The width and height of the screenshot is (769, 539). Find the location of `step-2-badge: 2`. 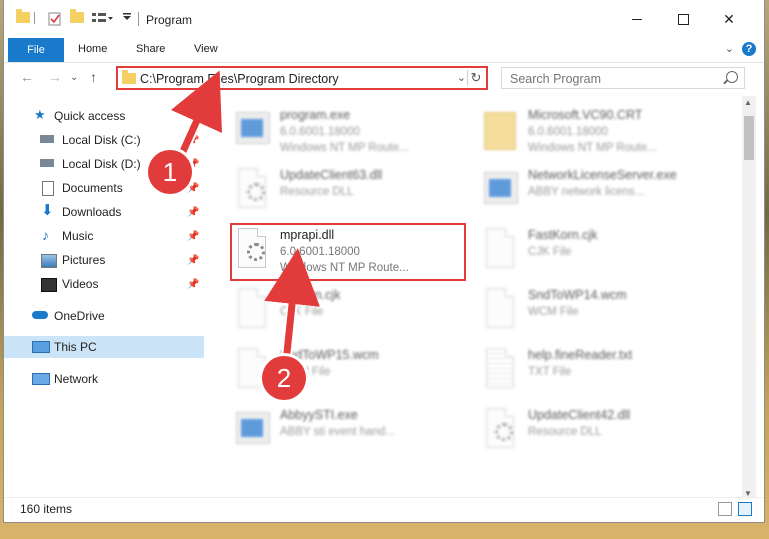

step-2-badge: 2 is located at coordinates (284, 378).